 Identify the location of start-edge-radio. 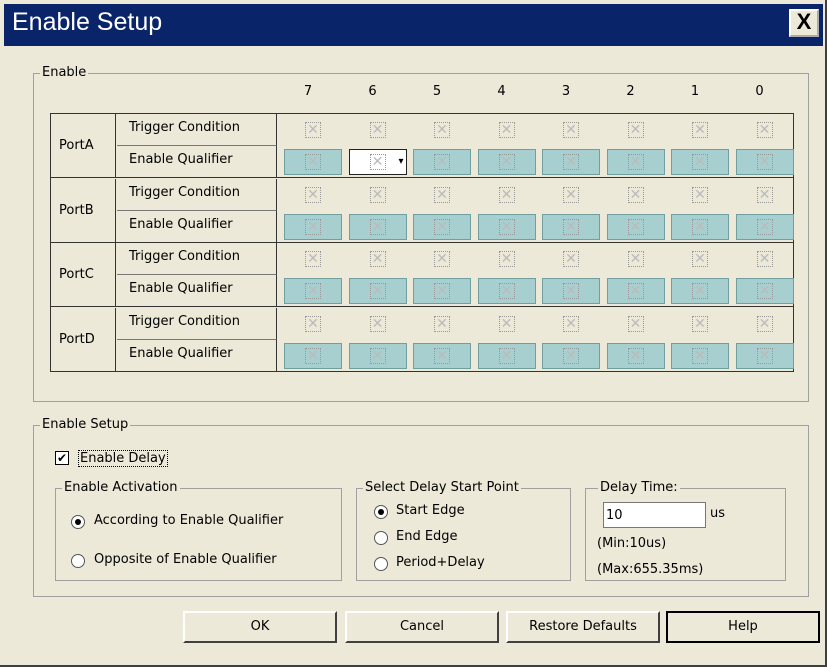
(381, 512).